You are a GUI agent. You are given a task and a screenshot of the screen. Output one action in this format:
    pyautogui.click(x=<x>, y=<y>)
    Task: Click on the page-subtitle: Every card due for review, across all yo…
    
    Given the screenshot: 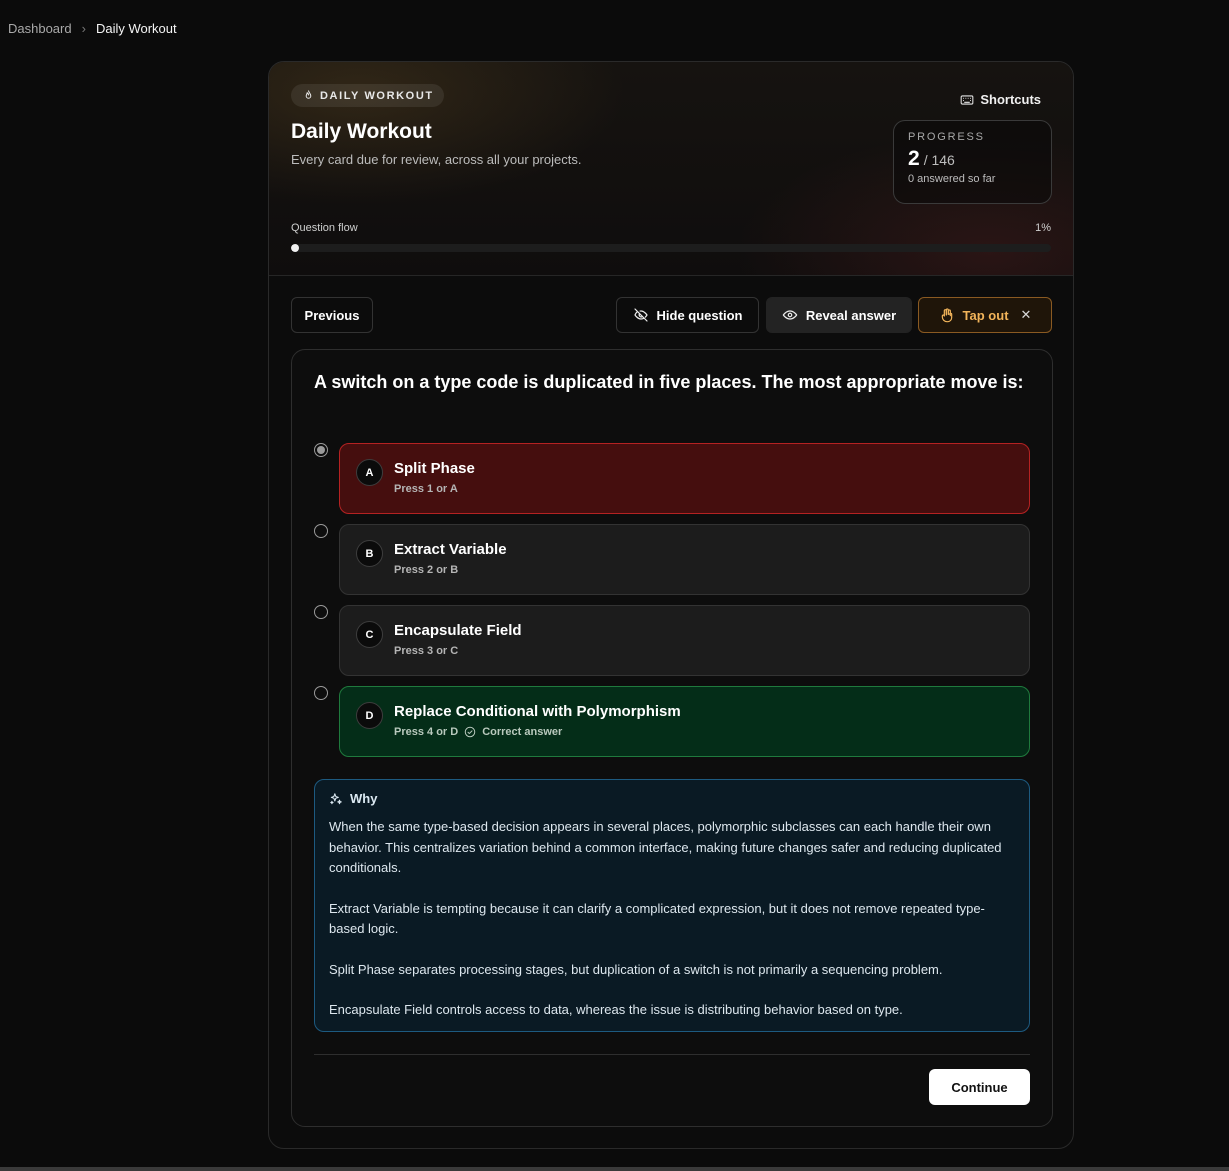 What is the action you would take?
    pyautogui.click(x=436, y=159)
    